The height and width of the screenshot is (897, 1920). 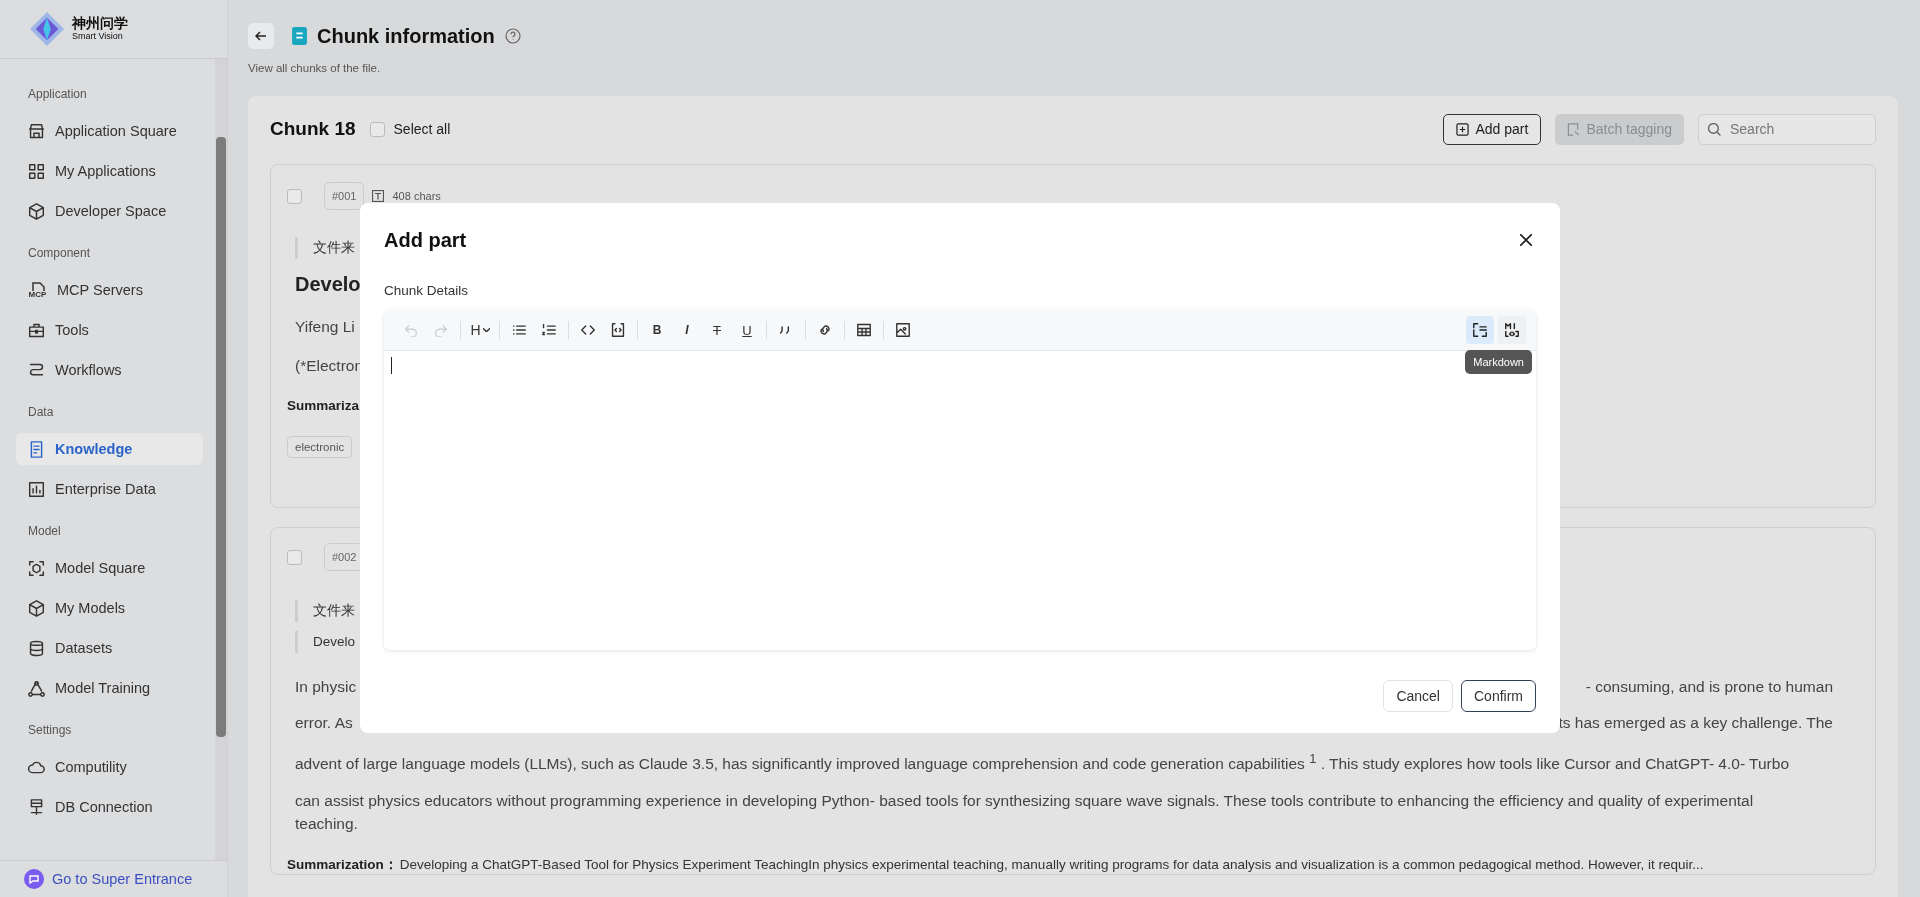 I want to click on markdown-mode-button, so click(x=1512, y=330).